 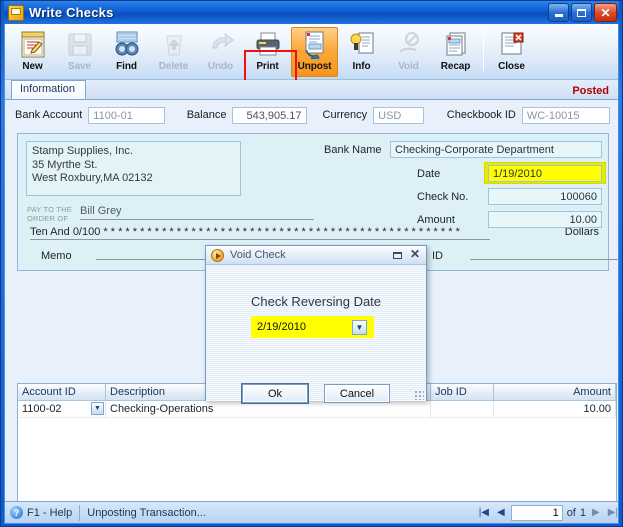 I want to click on nav-prev-button: ◀, so click(x=501, y=512).